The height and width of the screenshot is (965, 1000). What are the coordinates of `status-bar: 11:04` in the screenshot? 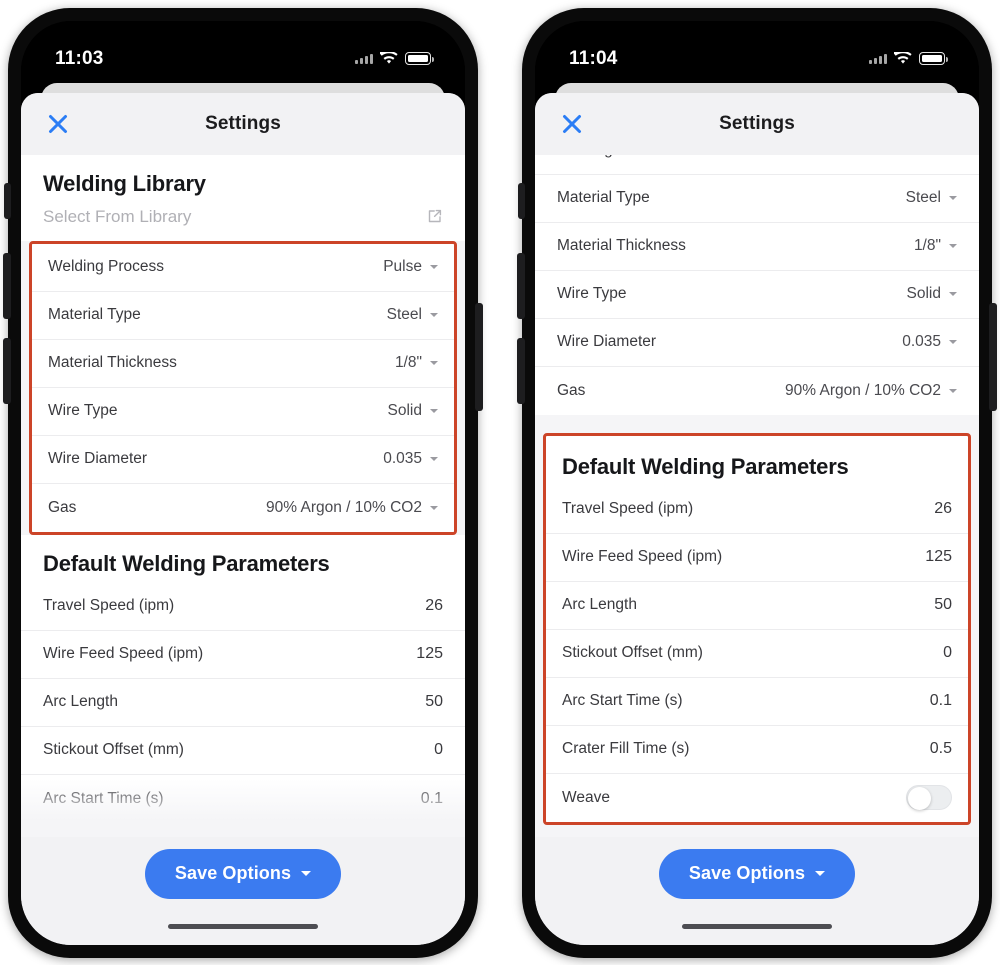 It's located at (757, 51).